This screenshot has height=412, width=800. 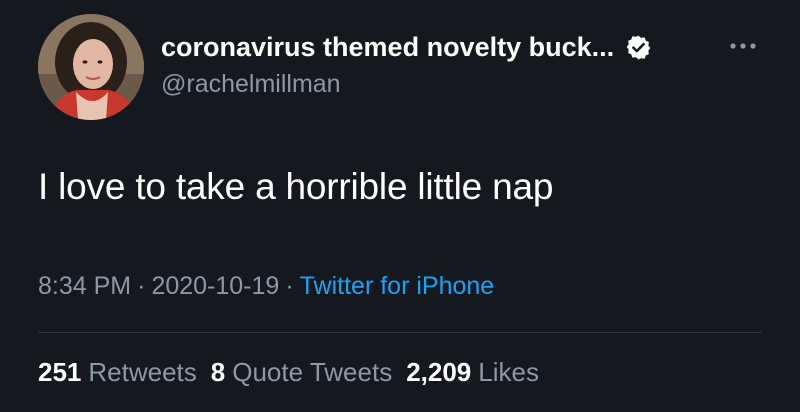 I want to click on likes-count: 2,209, so click(x=439, y=372).